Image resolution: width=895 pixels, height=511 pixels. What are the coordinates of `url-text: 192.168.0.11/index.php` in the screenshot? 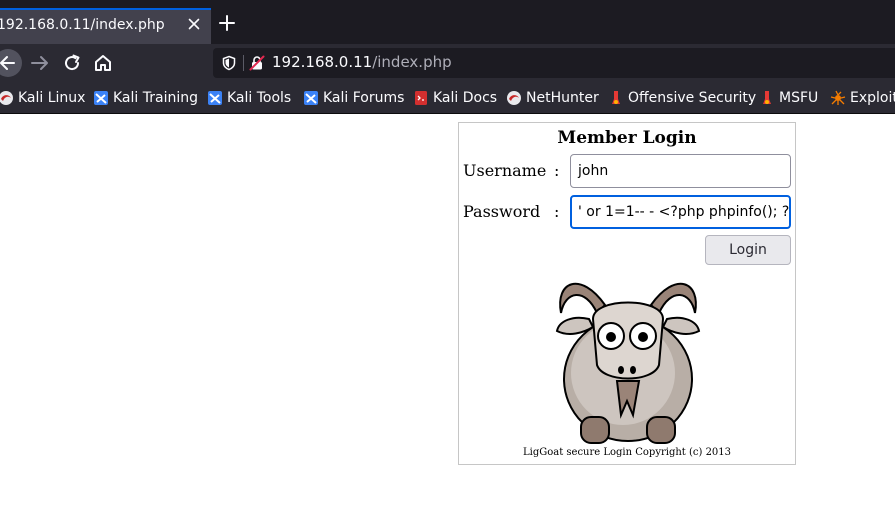 It's located at (362, 62).